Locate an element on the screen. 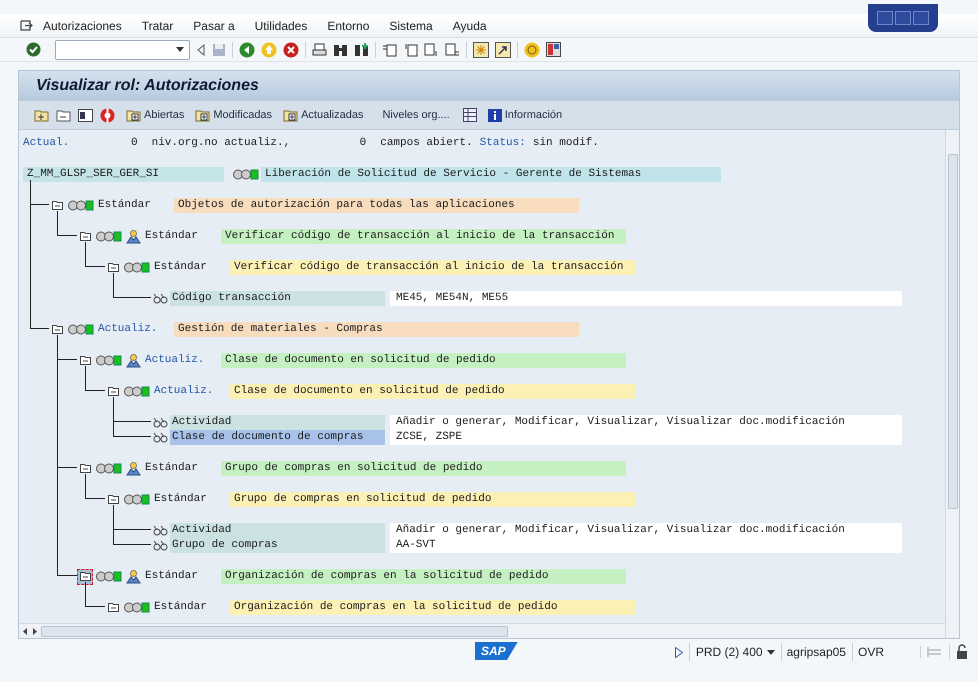 This screenshot has height=682, width=978. menu-item: Autorizaciones is located at coordinates (82, 25).